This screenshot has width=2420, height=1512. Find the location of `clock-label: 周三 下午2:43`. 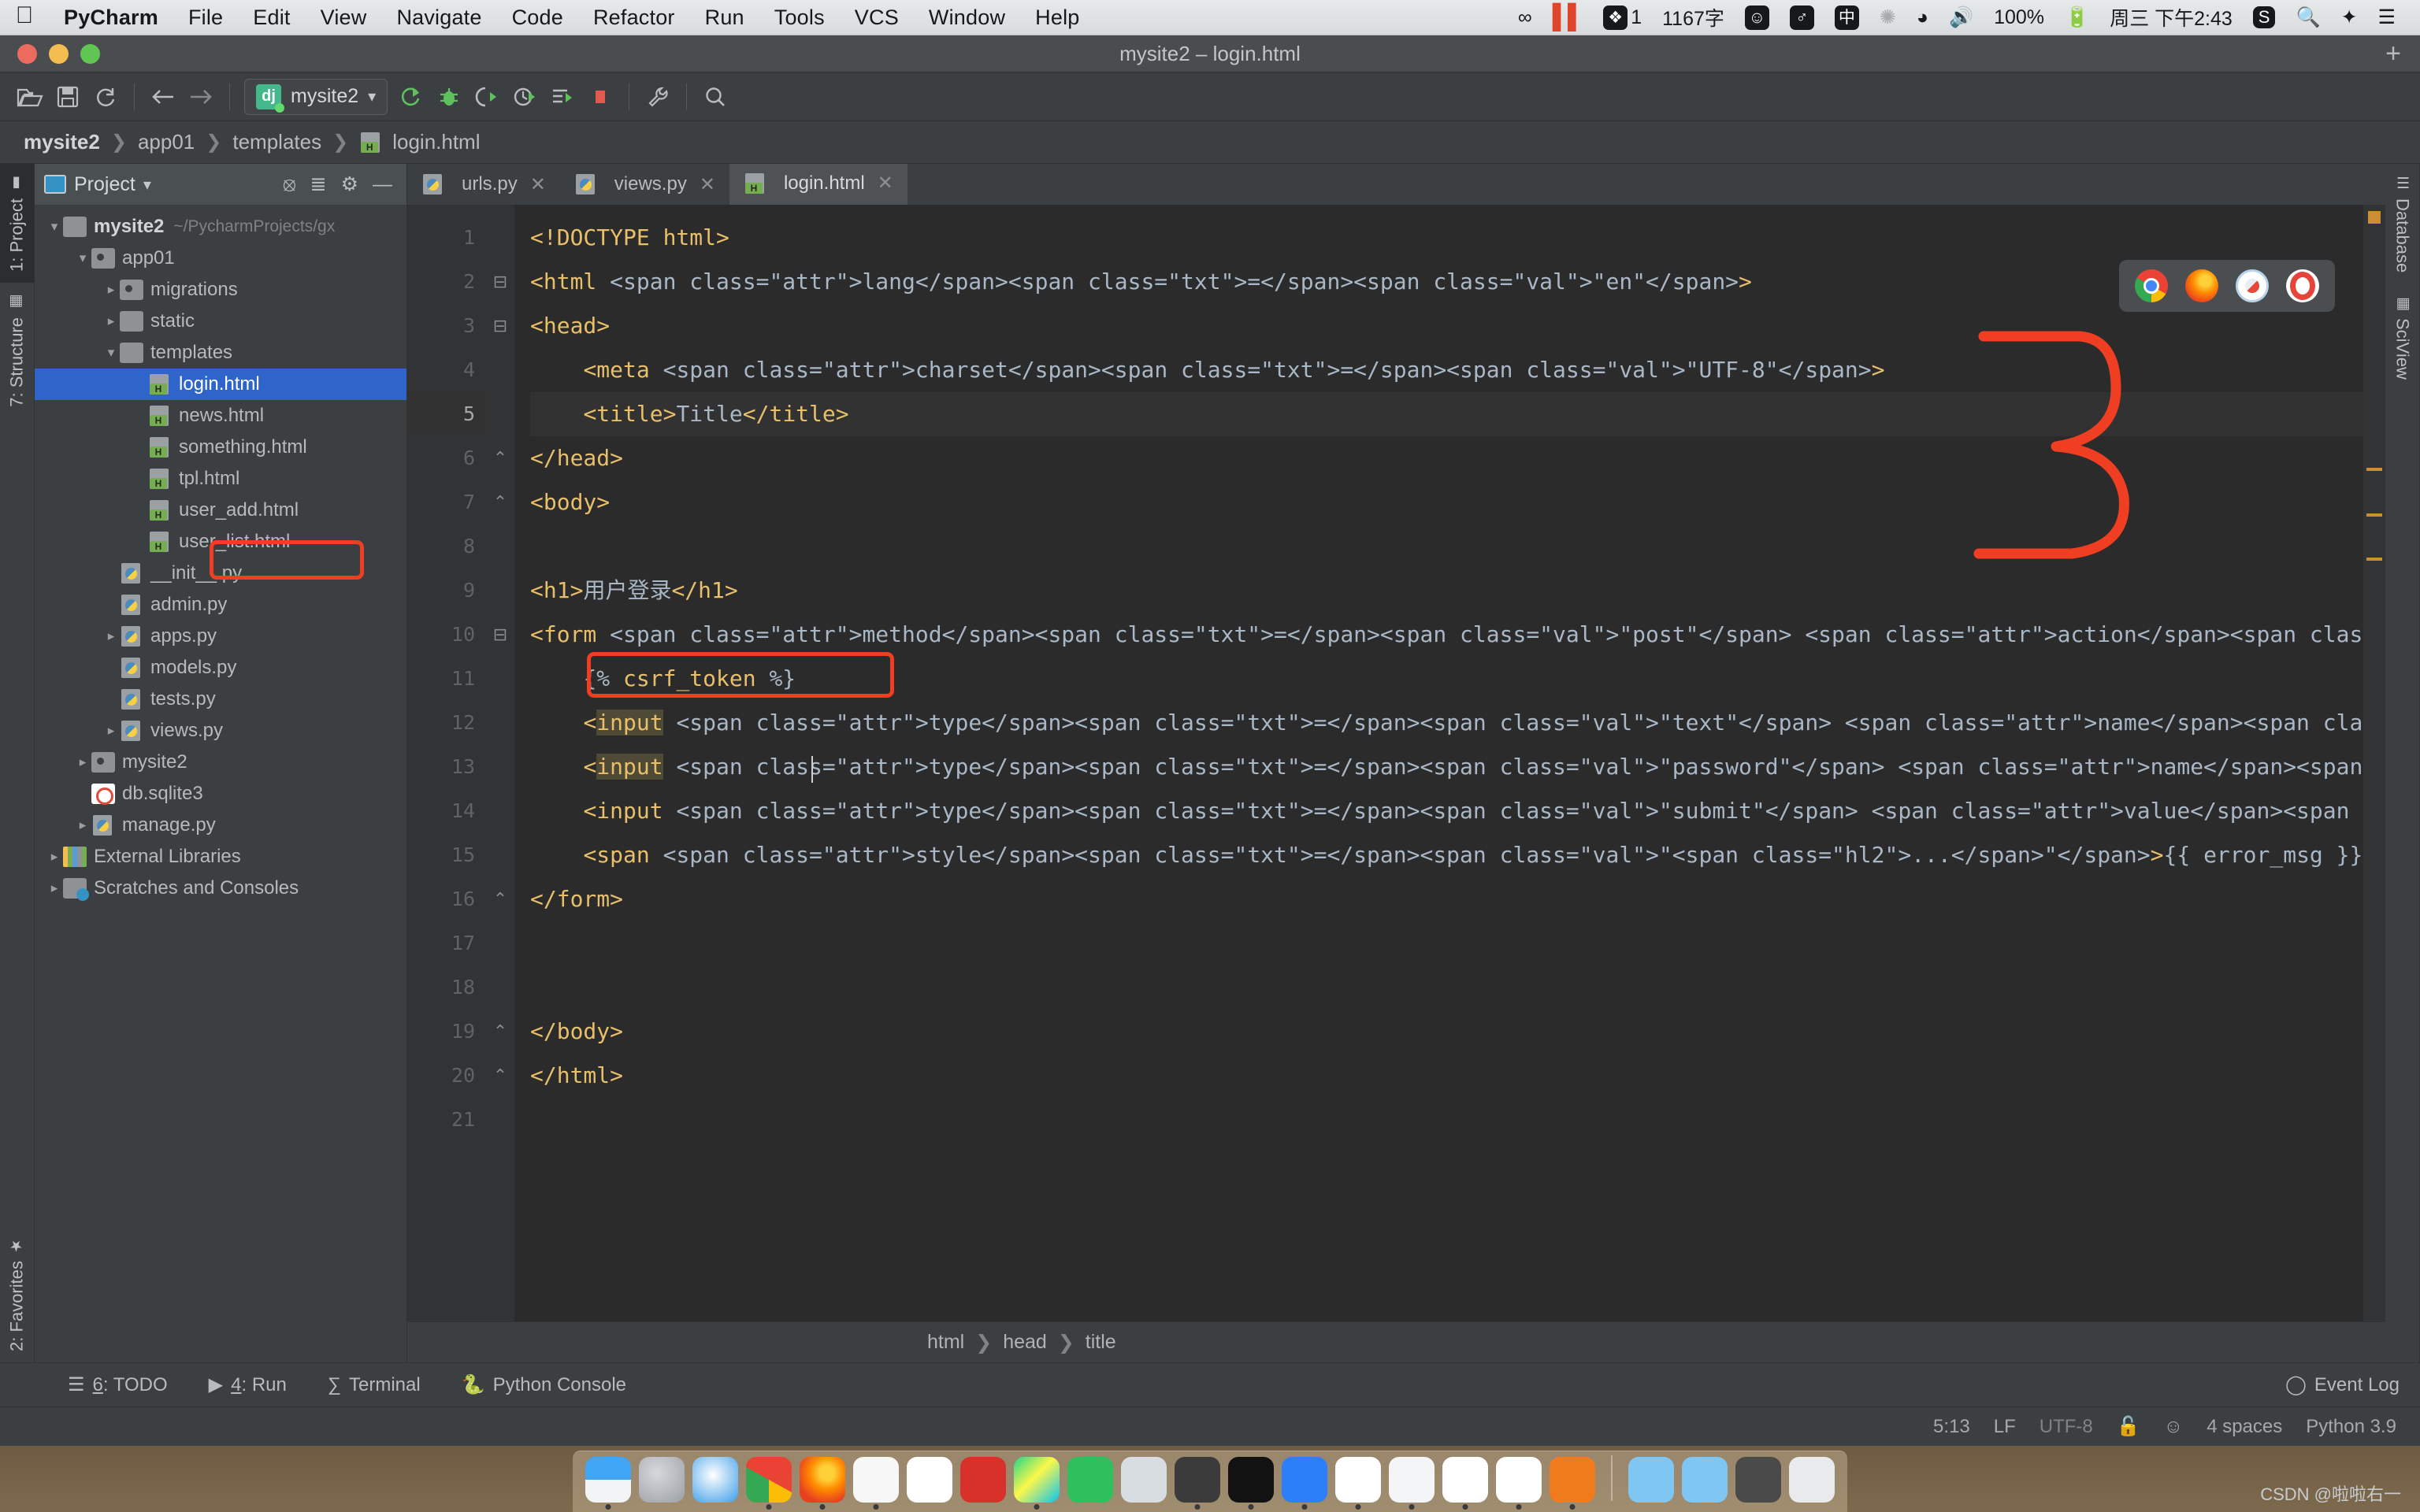

clock-label: 周三 下午2:43 is located at coordinates (2171, 17).